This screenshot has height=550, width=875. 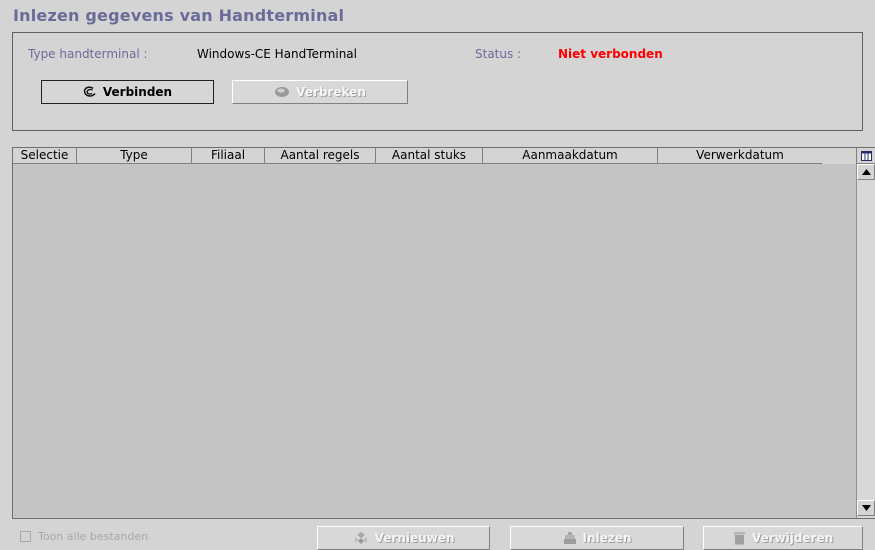 What do you see at coordinates (570, 538) in the screenshot?
I see `import-icon` at bounding box center [570, 538].